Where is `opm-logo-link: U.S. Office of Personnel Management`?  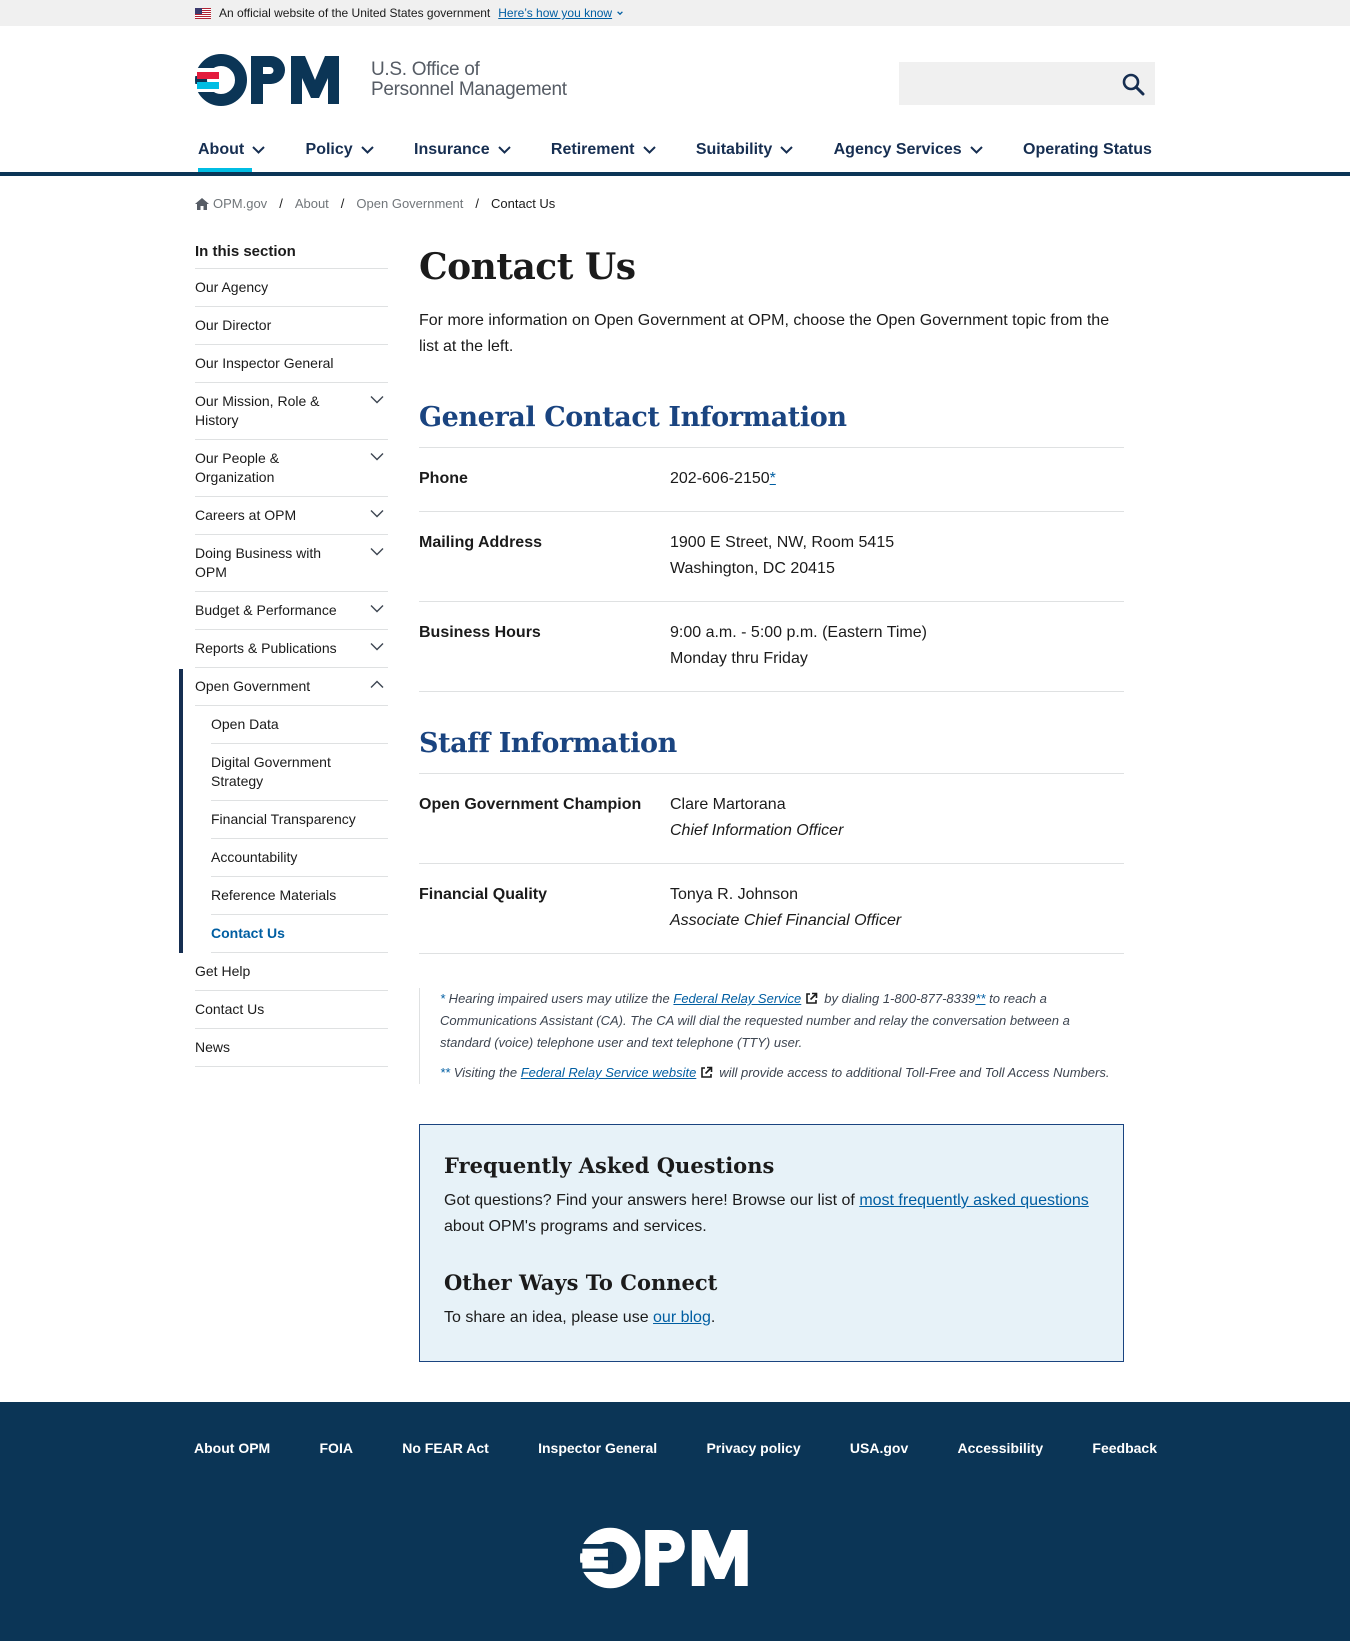 opm-logo-link: U.S. Office of Personnel Management is located at coordinates (381, 80).